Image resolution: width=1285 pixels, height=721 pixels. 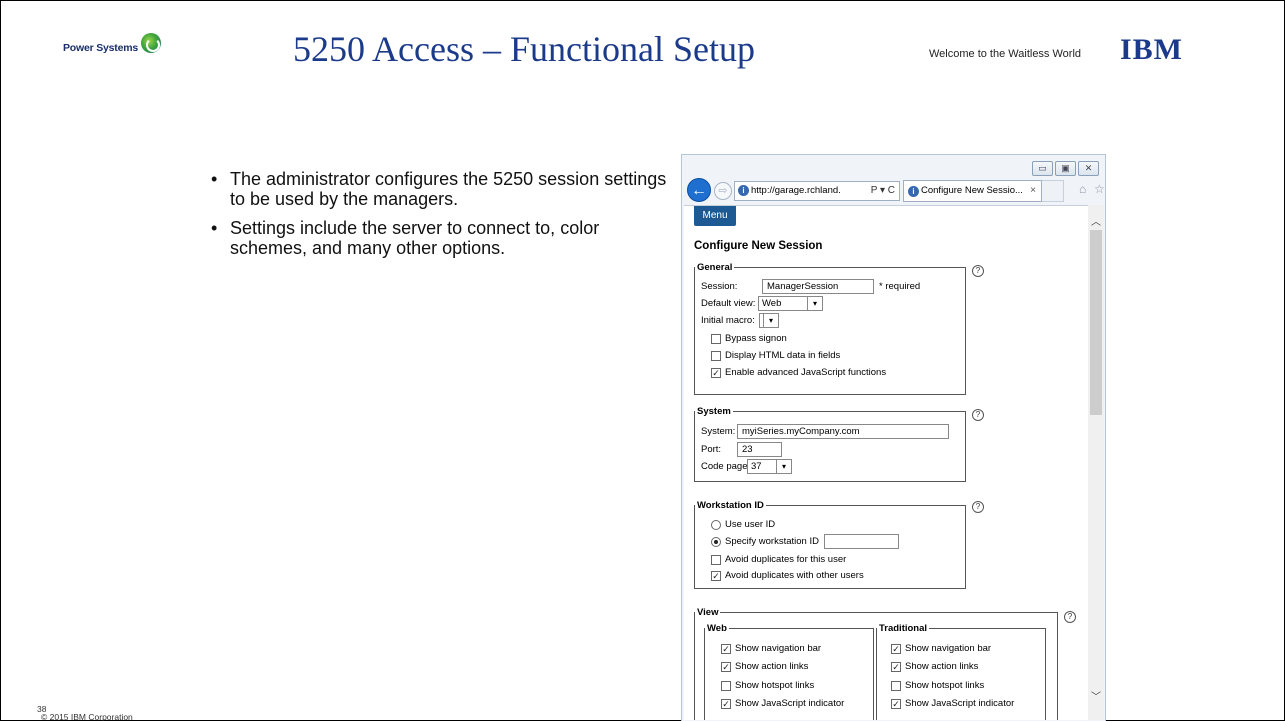 What do you see at coordinates (913, 191) in the screenshot?
I see `tab-favicon-icon: i` at bounding box center [913, 191].